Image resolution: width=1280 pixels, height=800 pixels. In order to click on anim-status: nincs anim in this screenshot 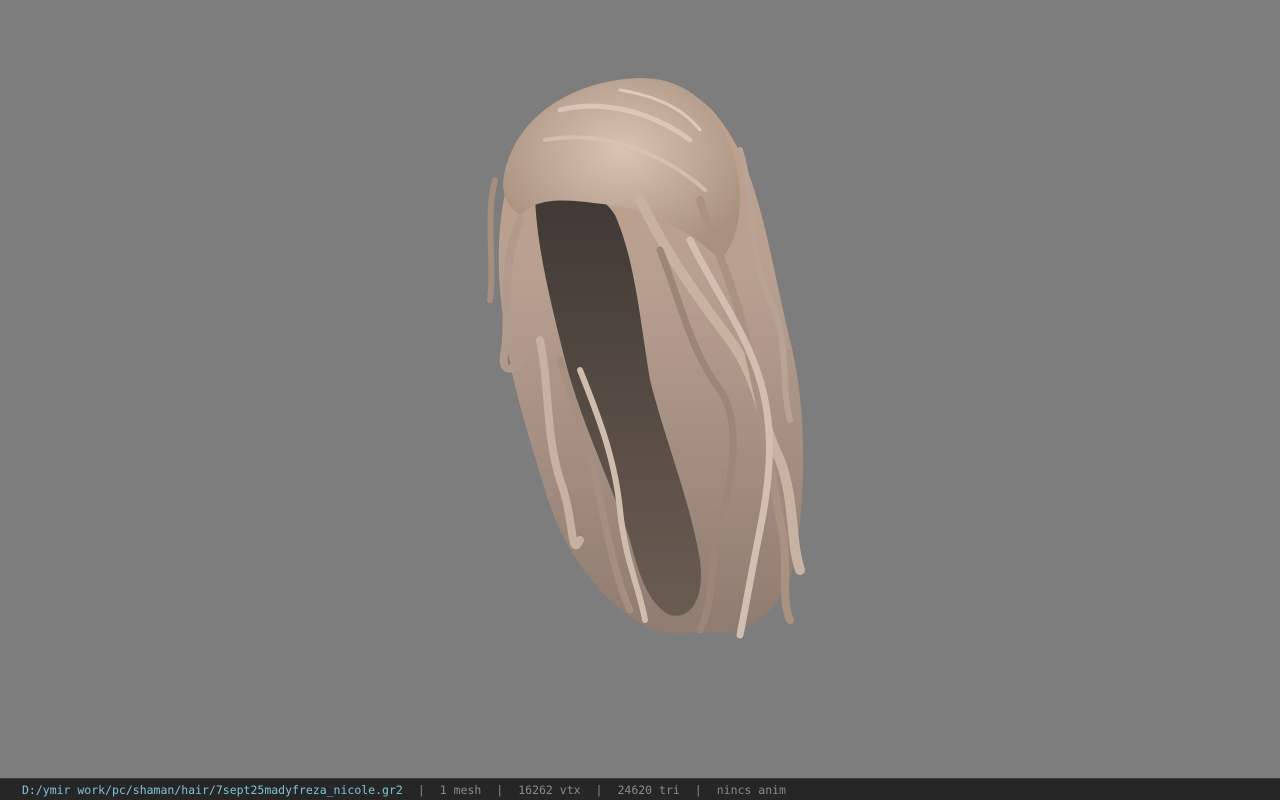, I will do `click(751, 789)`.